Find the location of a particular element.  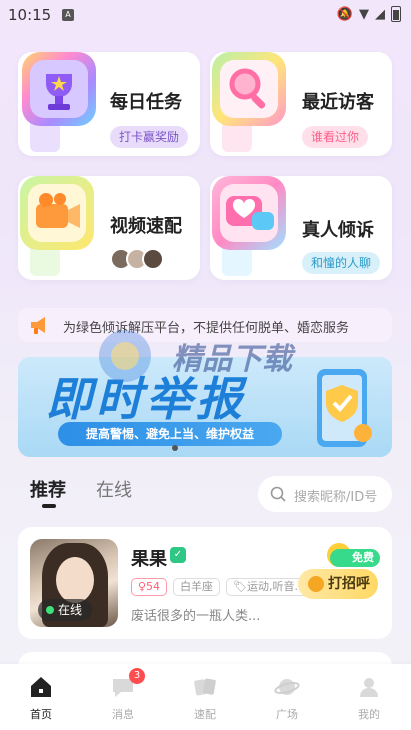

notification-app-icon: A is located at coordinates (68, 15).